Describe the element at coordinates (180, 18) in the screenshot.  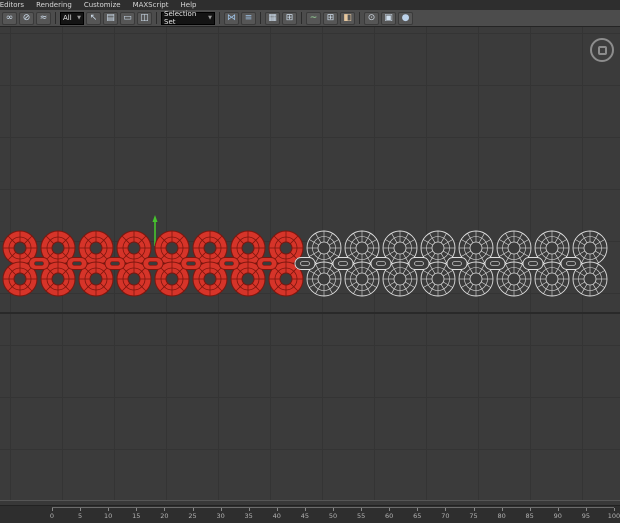
I see `named-selection-sets-dropdown-value: Selection Set` at that location.